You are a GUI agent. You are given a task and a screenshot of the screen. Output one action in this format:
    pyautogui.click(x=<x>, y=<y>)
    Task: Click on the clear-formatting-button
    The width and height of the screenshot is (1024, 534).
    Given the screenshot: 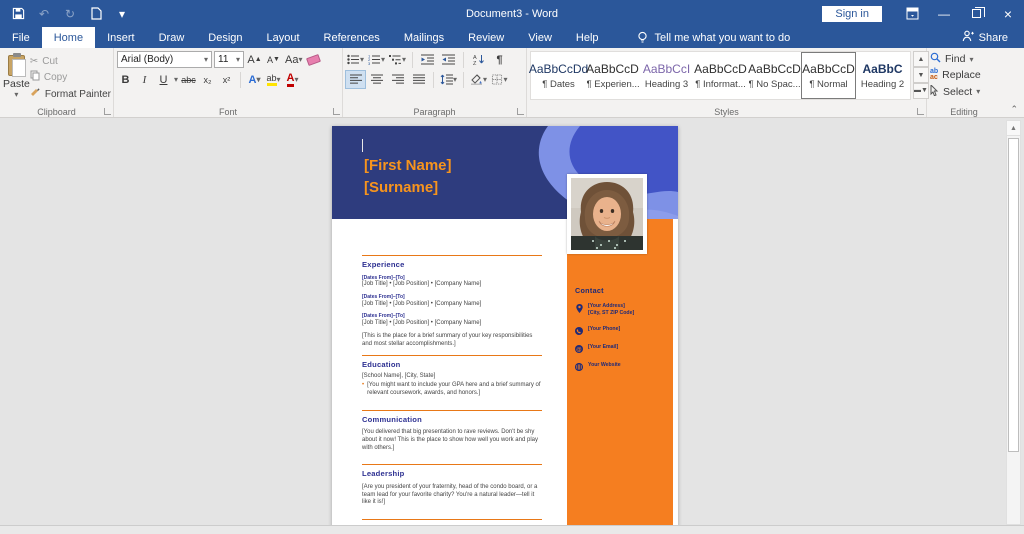 What is the action you would take?
    pyautogui.click(x=313, y=59)
    